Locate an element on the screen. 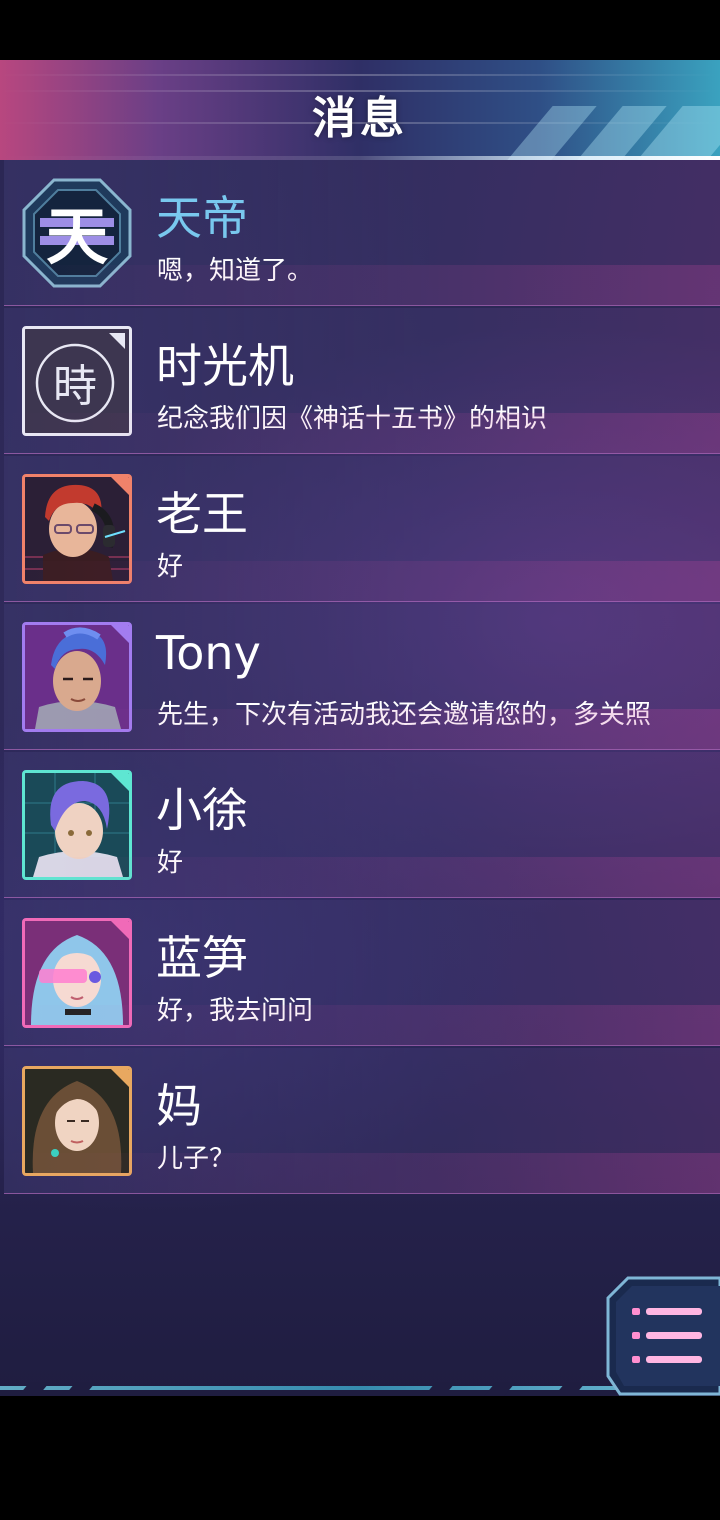  last-message: 纪念我们因《神话十五书》的相识 is located at coordinates (352, 419).